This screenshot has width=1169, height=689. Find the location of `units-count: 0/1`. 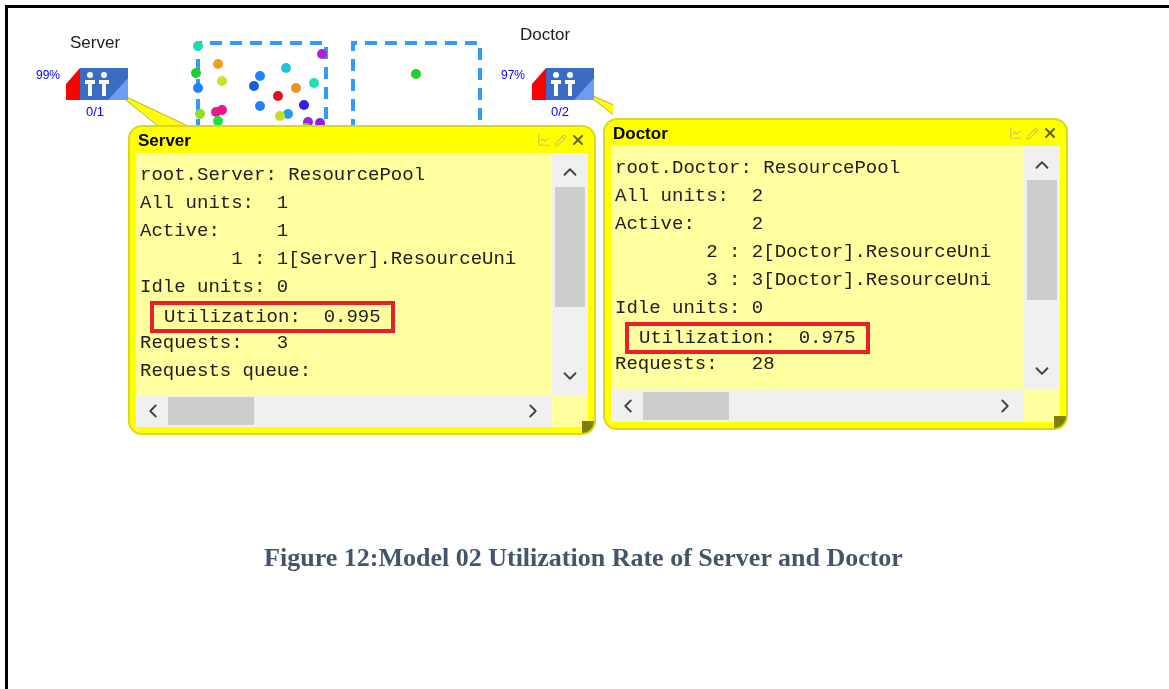

units-count: 0/1 is located at coordinates (95, 112).